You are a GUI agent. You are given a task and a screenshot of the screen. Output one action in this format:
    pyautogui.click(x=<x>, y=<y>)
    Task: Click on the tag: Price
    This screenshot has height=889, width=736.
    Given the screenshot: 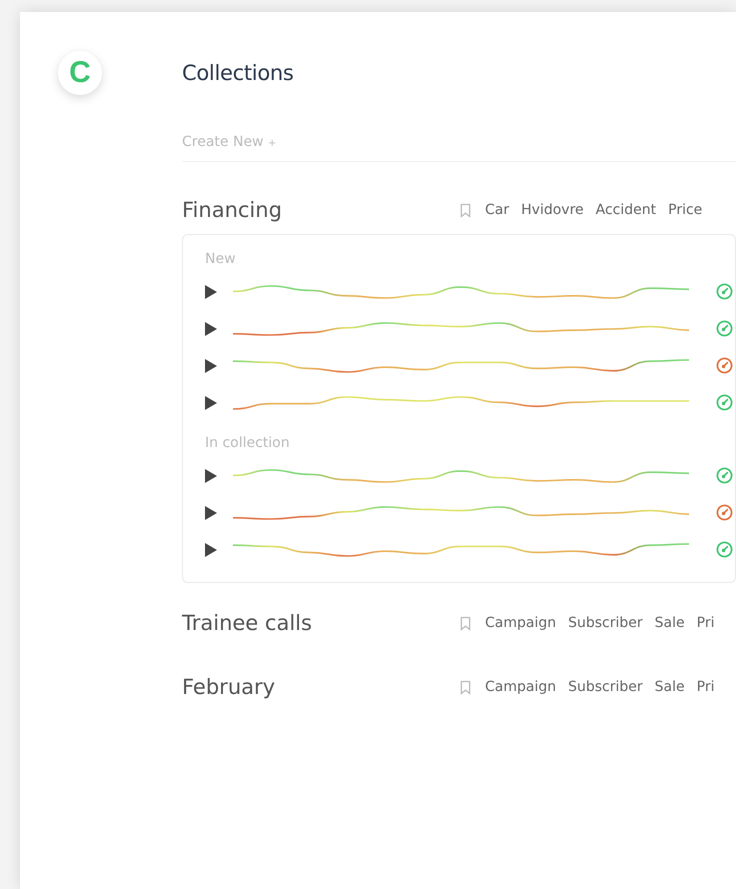 What is the action you would take?
    pyautogui.click(x=685, y=210)
    